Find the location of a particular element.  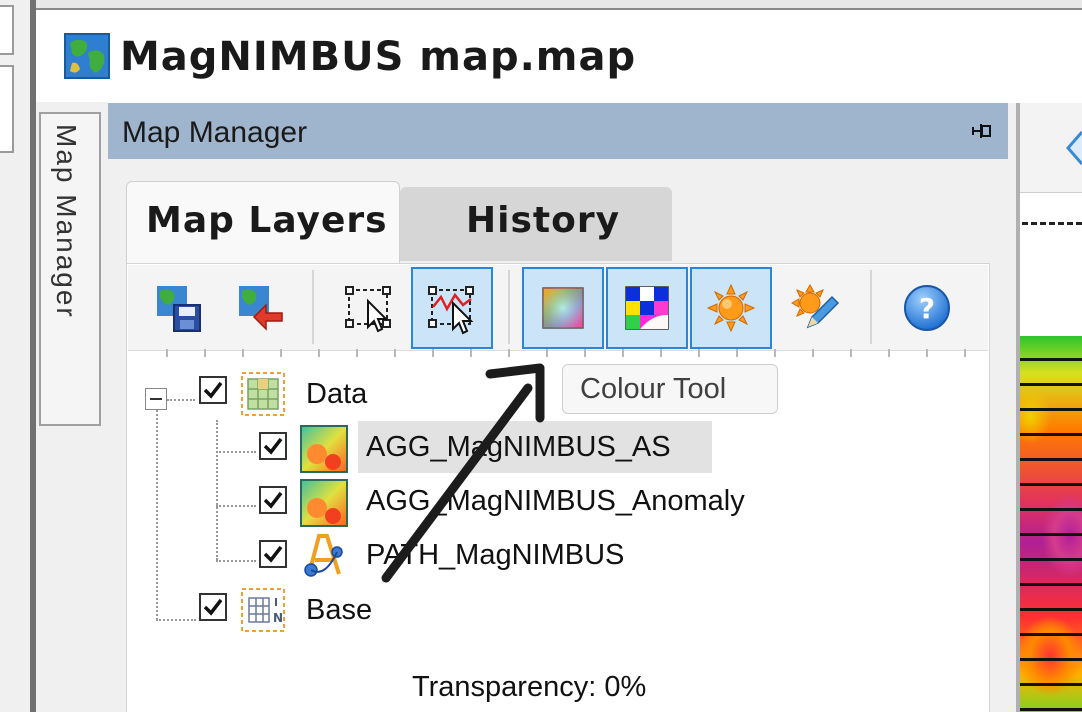

colour-palette-icon is located at coordinates (647, 308).